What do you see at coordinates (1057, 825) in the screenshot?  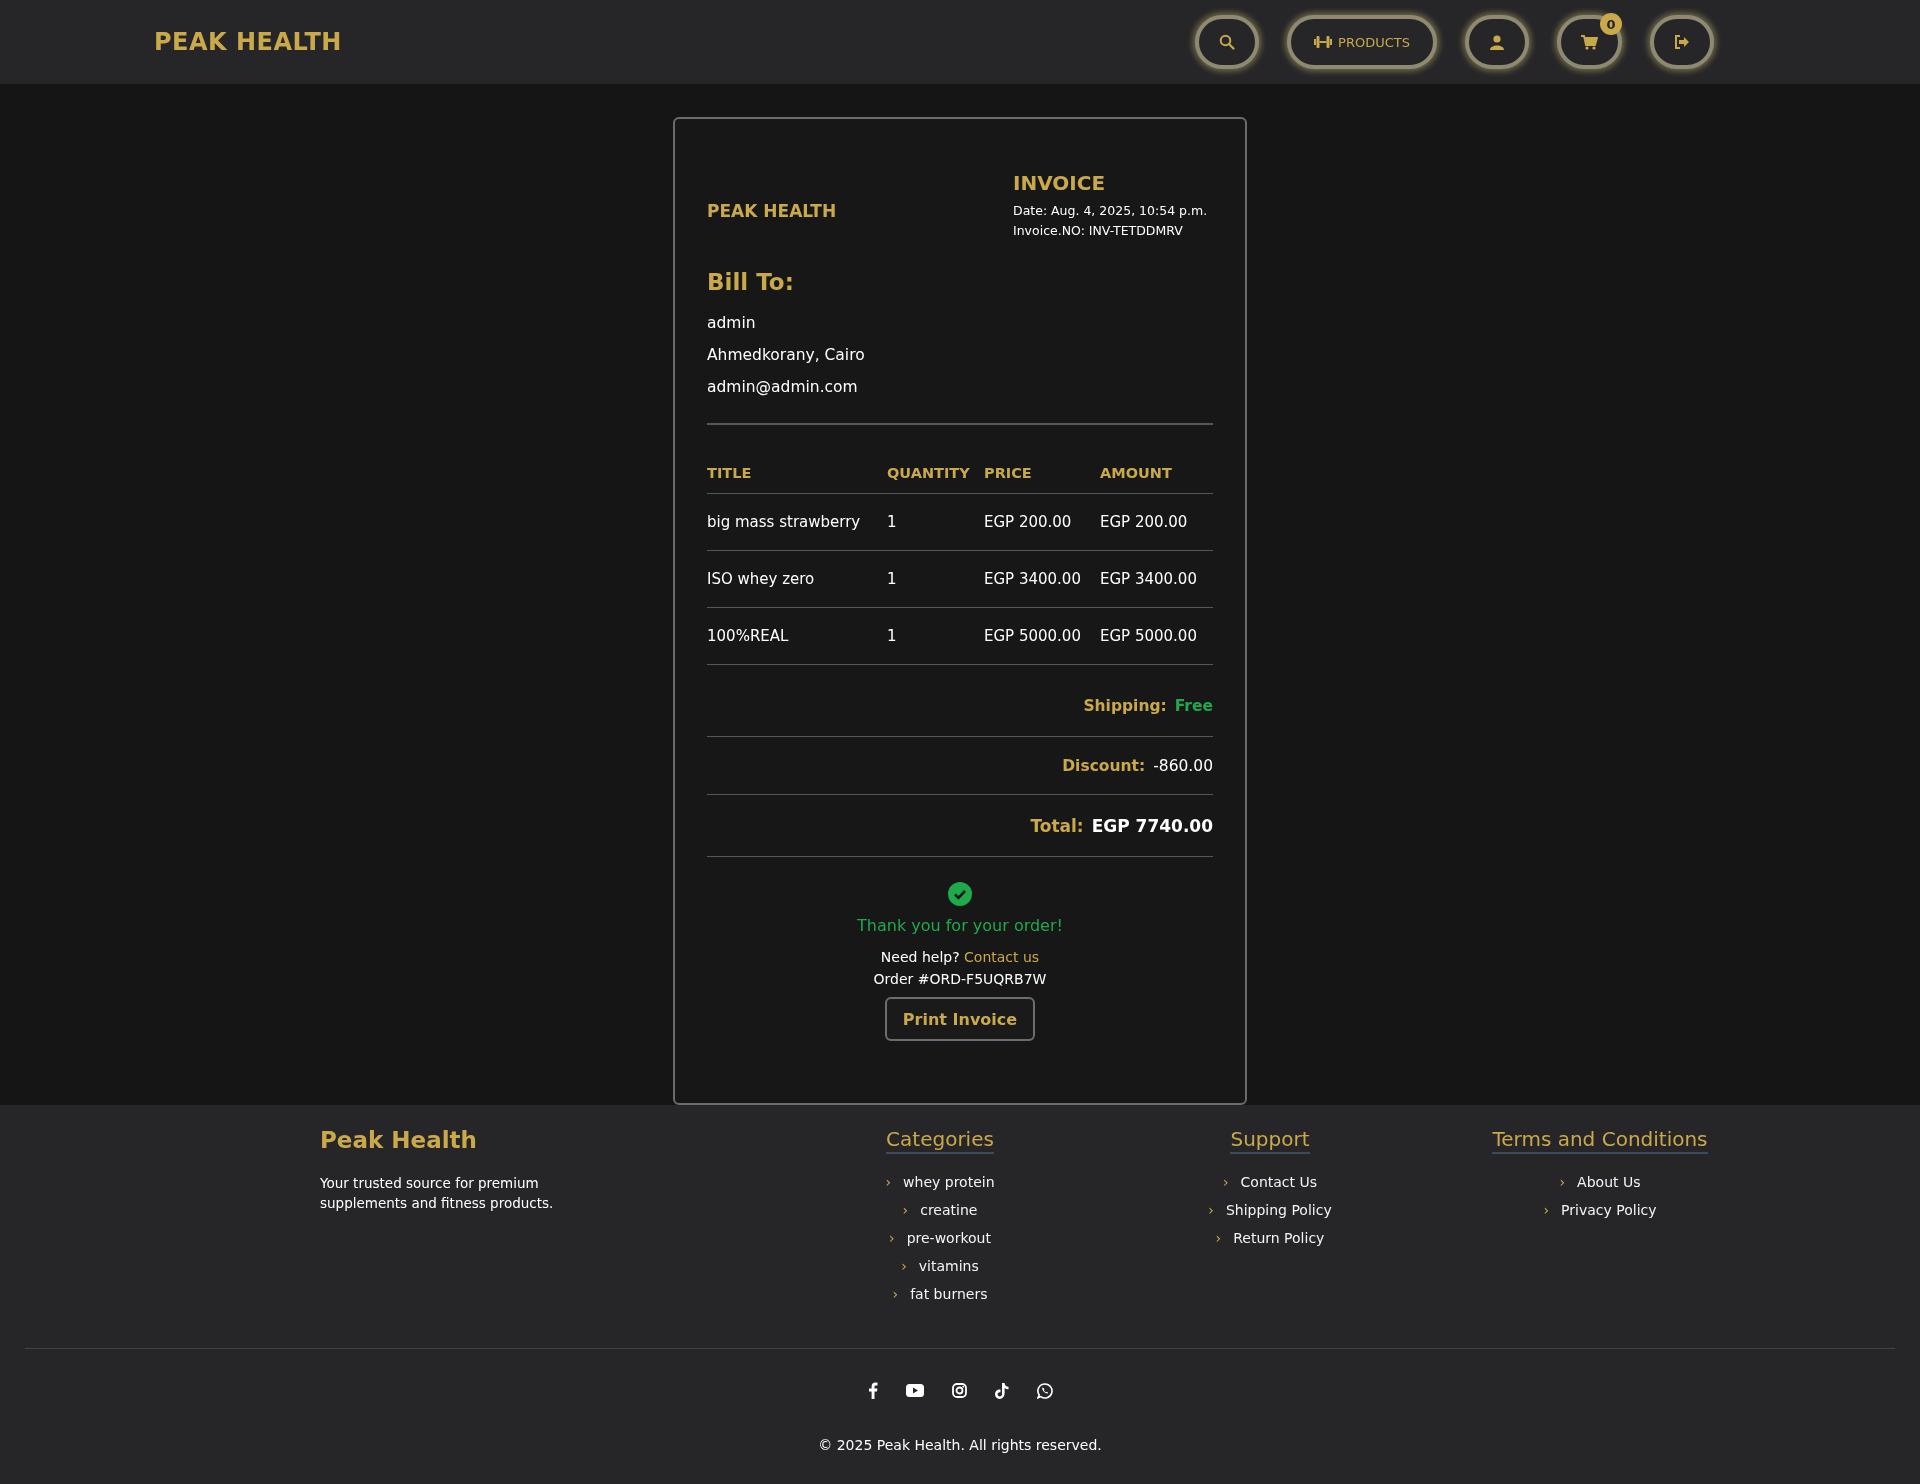 I see `summary-label: Total:` at bounding box center [1057, 825].